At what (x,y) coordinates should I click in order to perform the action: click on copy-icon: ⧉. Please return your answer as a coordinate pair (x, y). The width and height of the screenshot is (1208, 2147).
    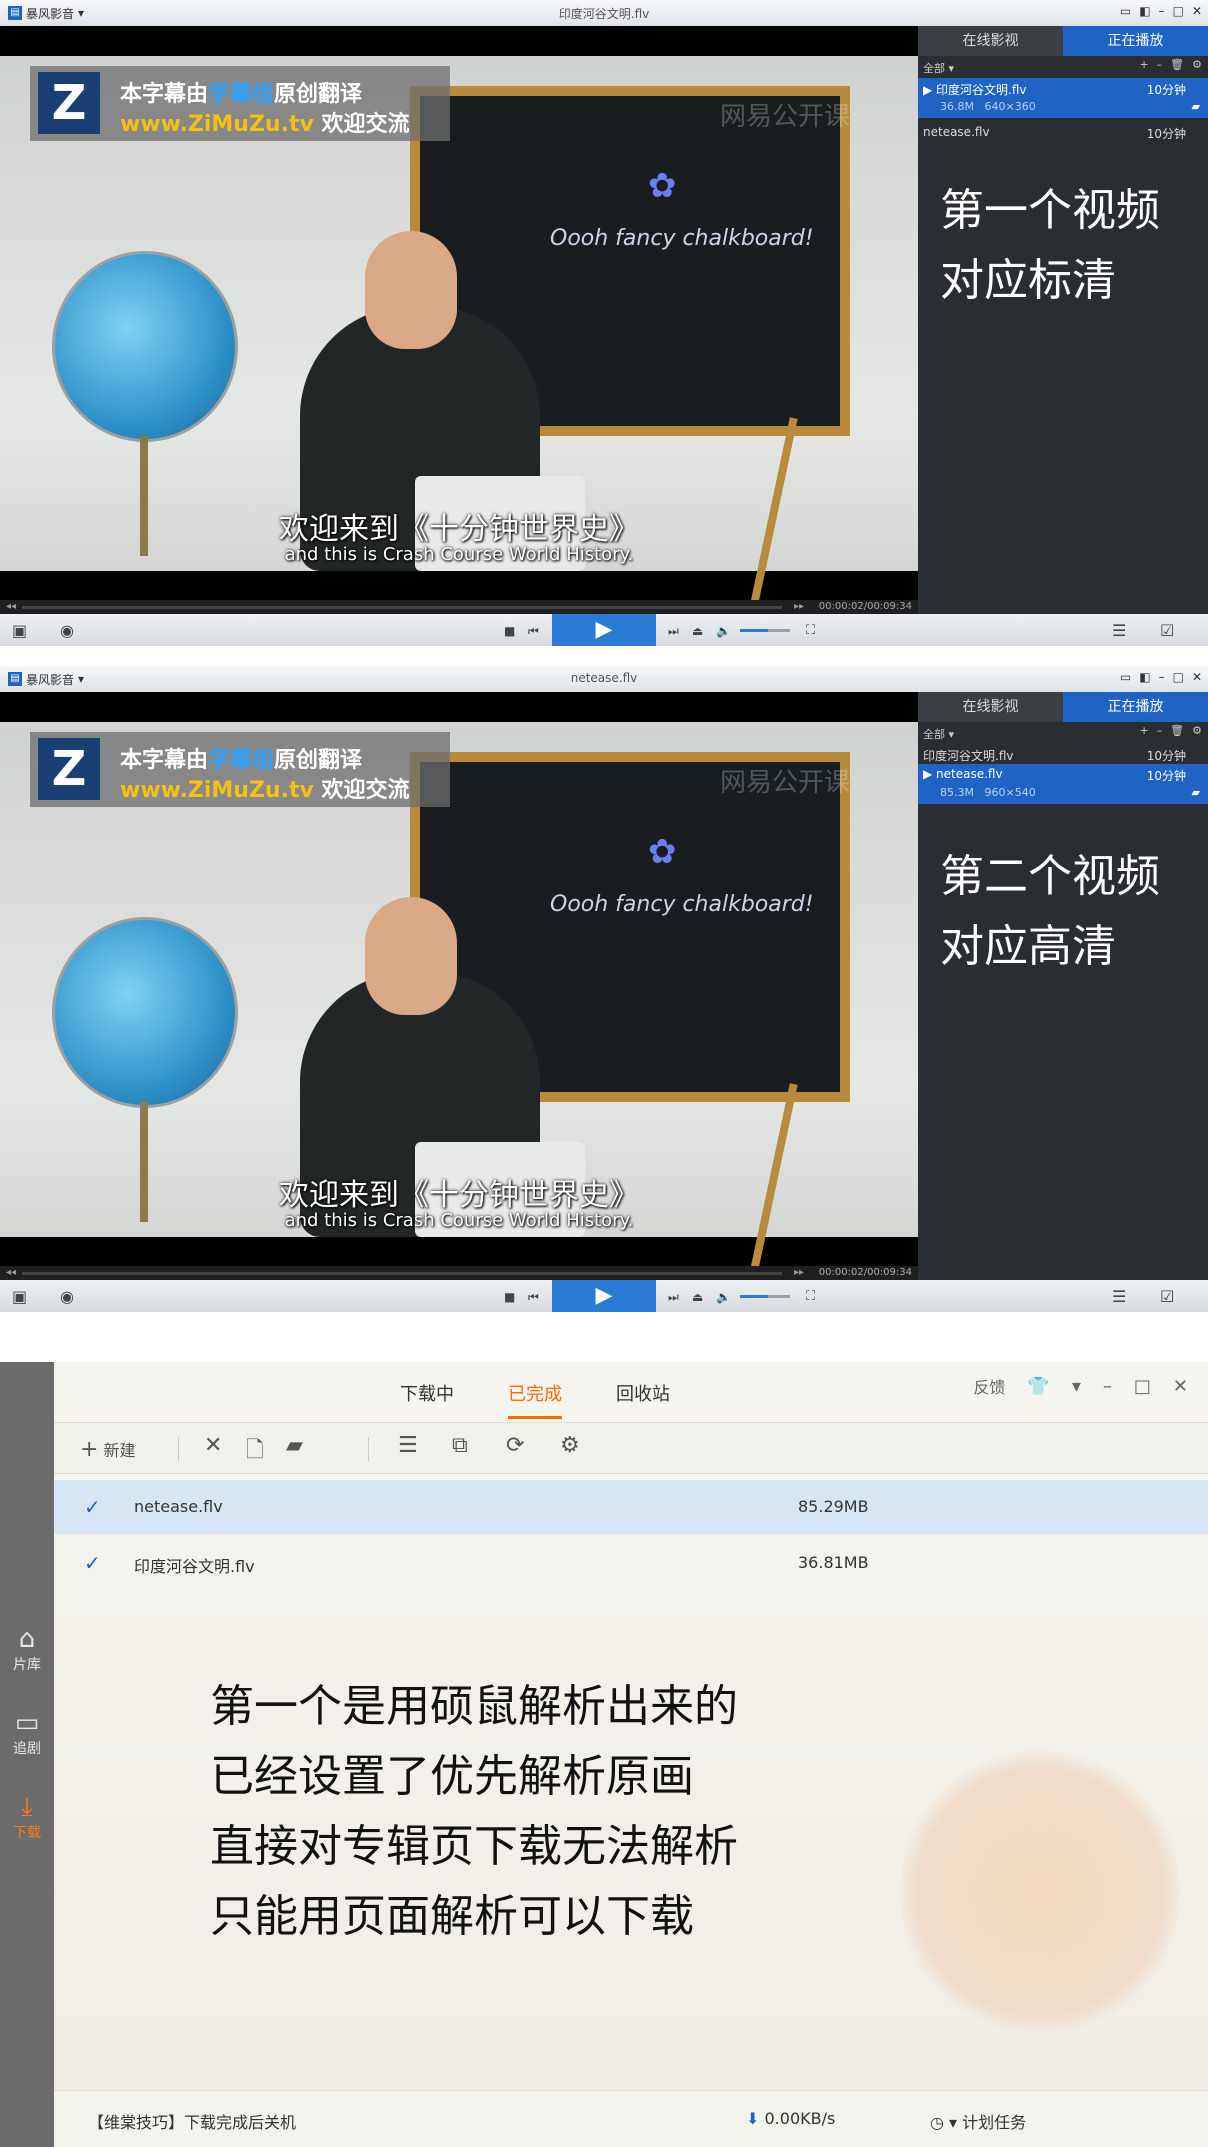
    Looking at the image, I should click on (460, 1445).